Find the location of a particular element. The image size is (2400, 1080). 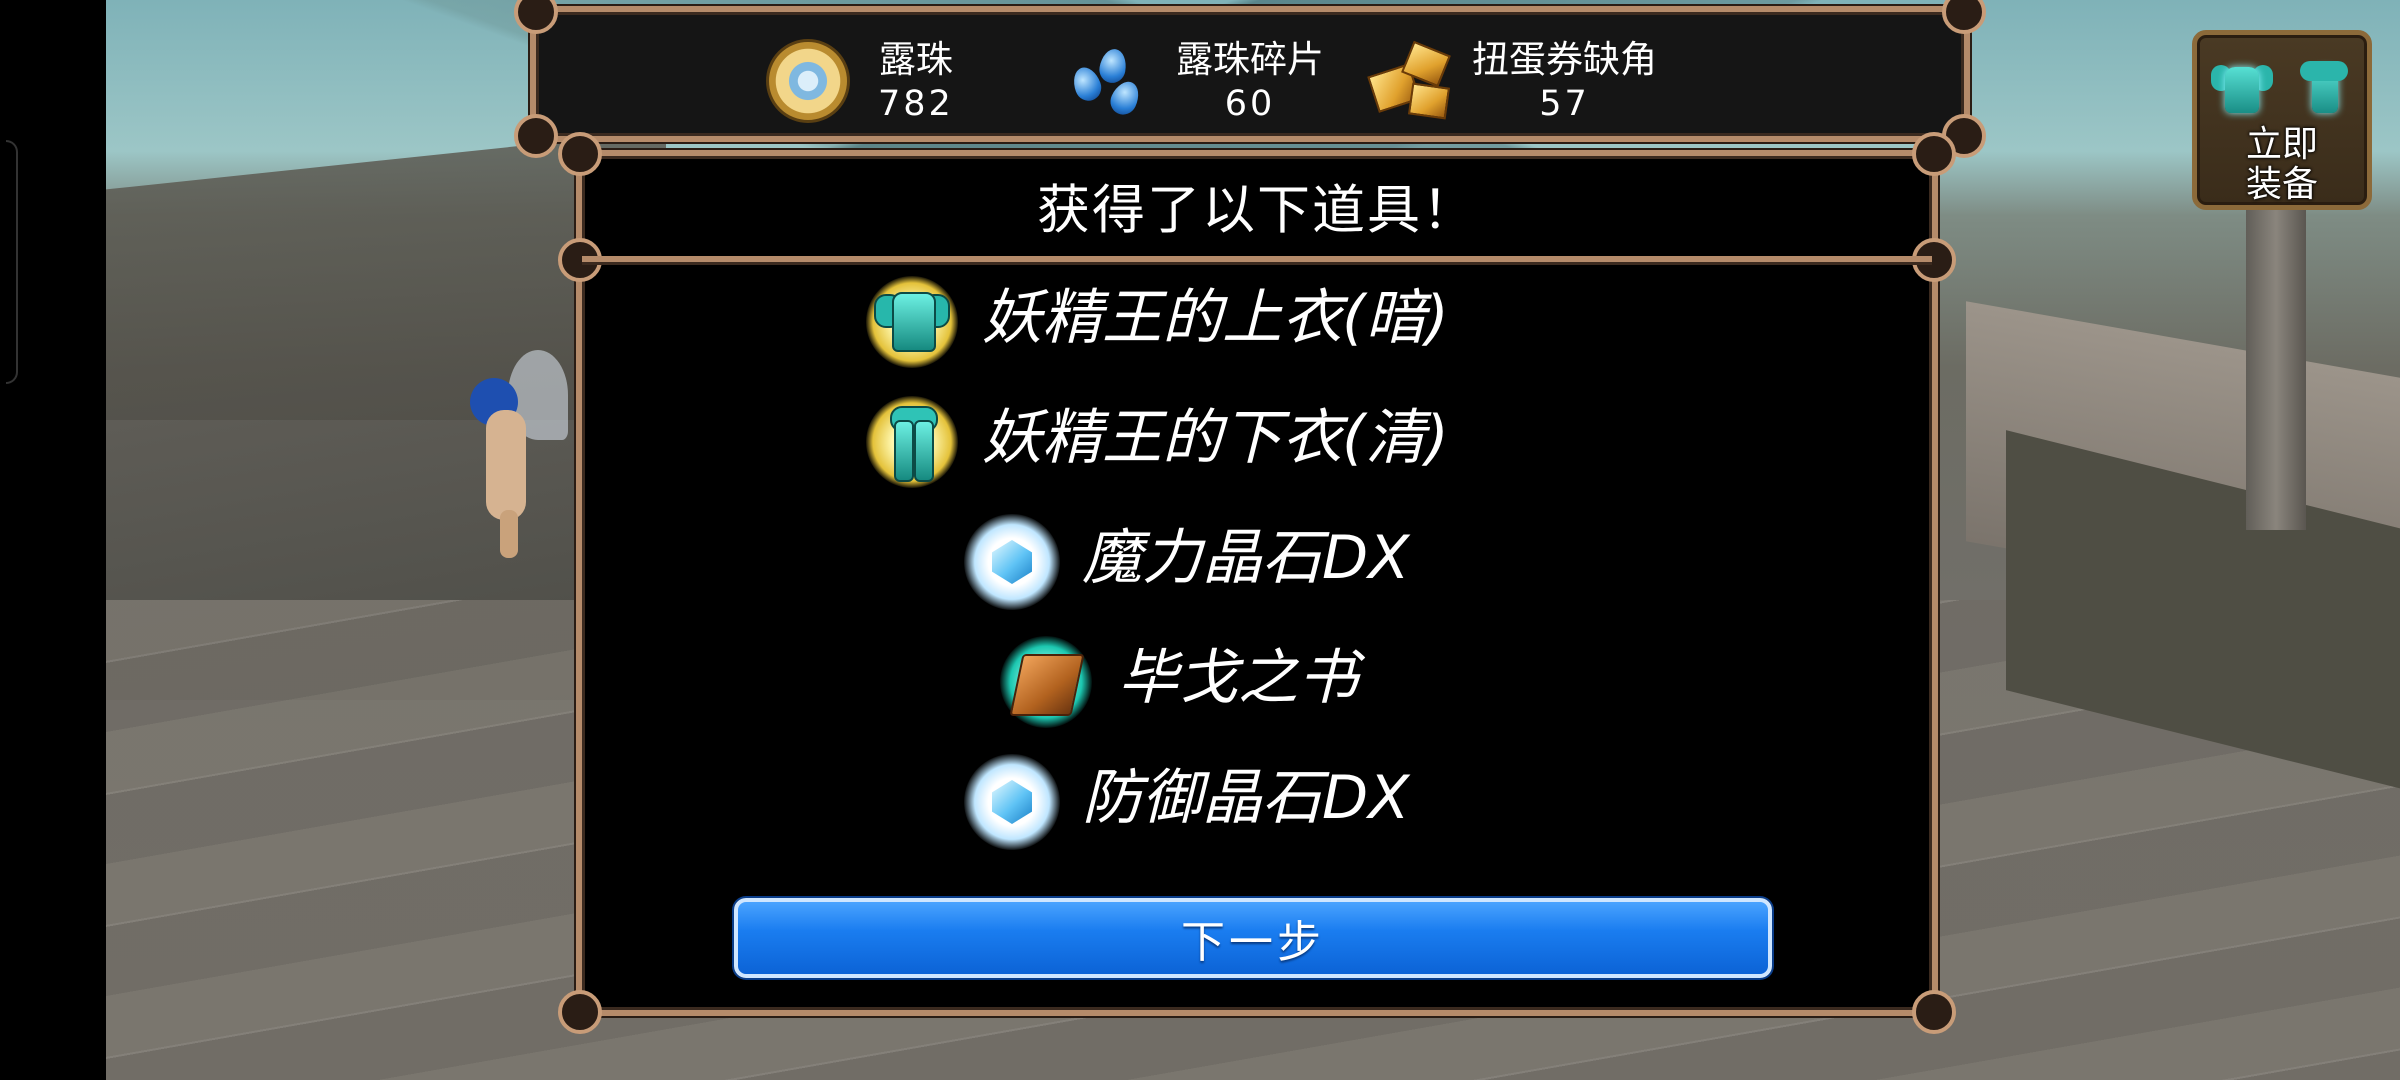

currency-name: 扭蛋券缺角 is located at coordinates (1564, 59).